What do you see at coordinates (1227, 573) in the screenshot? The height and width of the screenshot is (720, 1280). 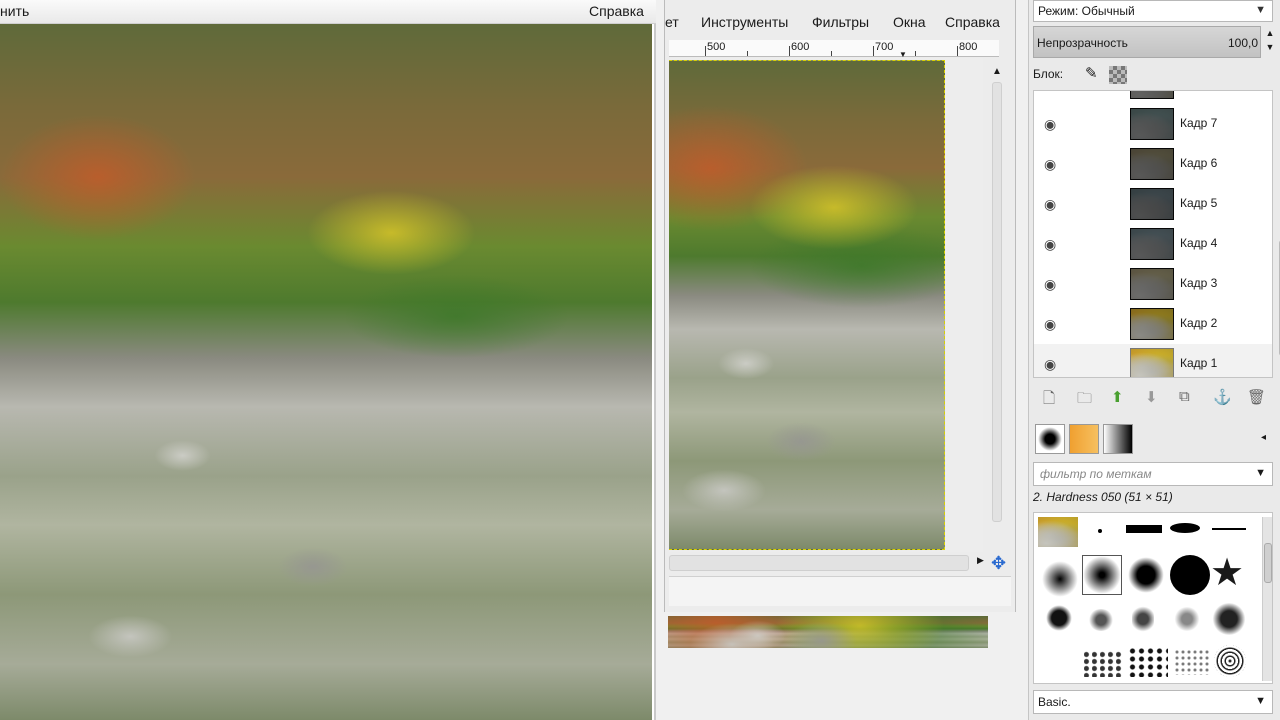 I see `star-brush-icon: ★` at bounding box center [1227, 573].